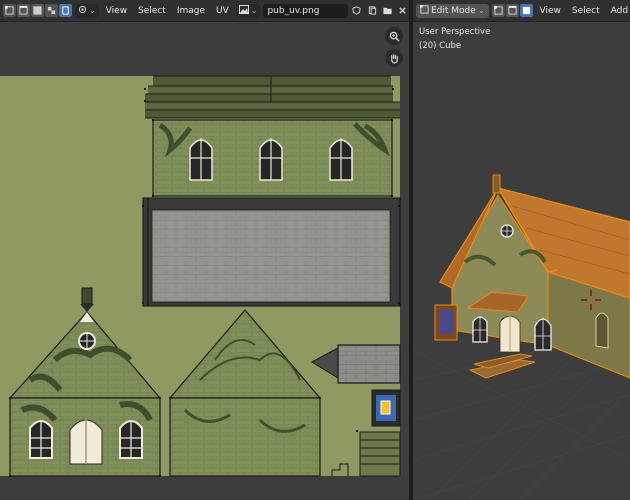  I want to click on image-browse-button: ⌄, so click(248, 10).